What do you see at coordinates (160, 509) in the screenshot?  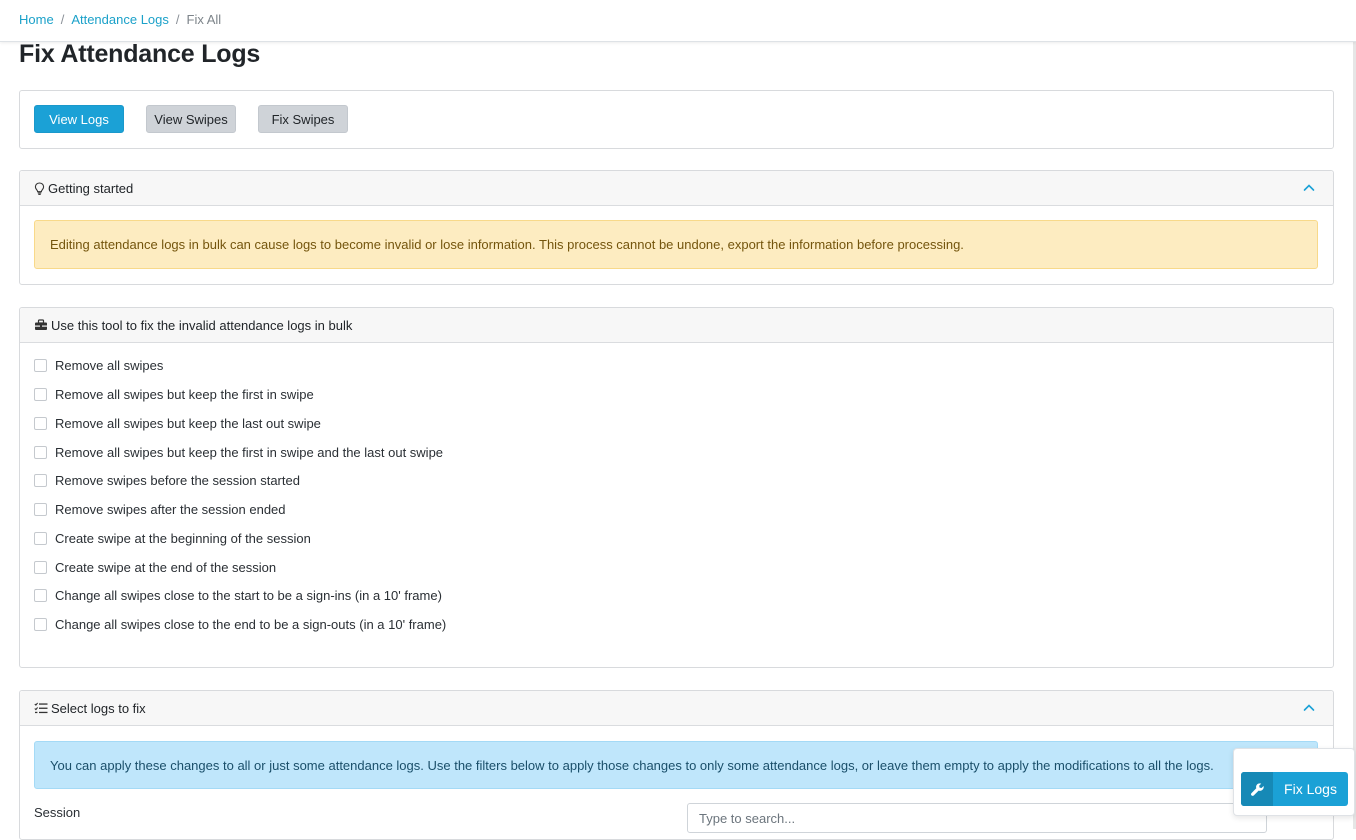 I see `option-remove-after-session: Remove swipes after the session ended` at bounding box center [160, 509].